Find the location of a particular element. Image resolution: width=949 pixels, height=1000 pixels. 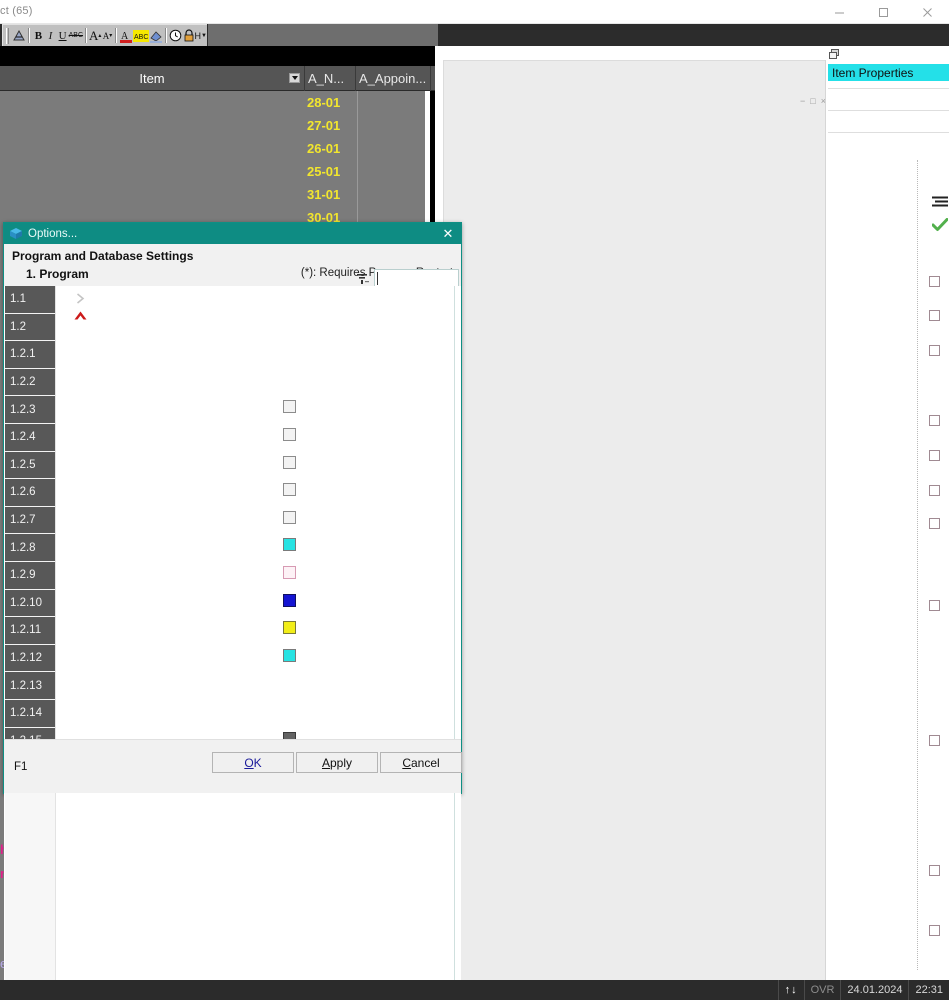

dialog-header-subtitle: 1. Program is located at coordinates (57, 274).